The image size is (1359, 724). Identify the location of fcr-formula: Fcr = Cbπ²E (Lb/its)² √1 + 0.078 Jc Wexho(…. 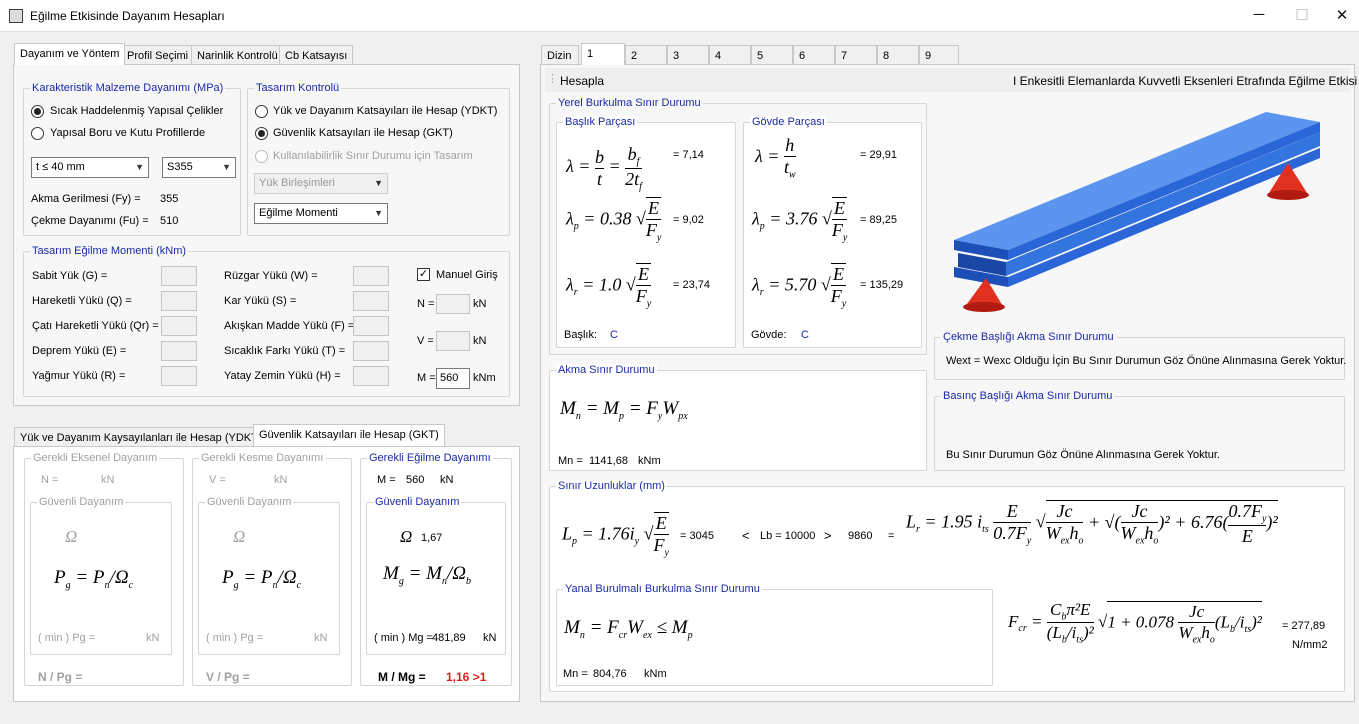
(1135, 623).